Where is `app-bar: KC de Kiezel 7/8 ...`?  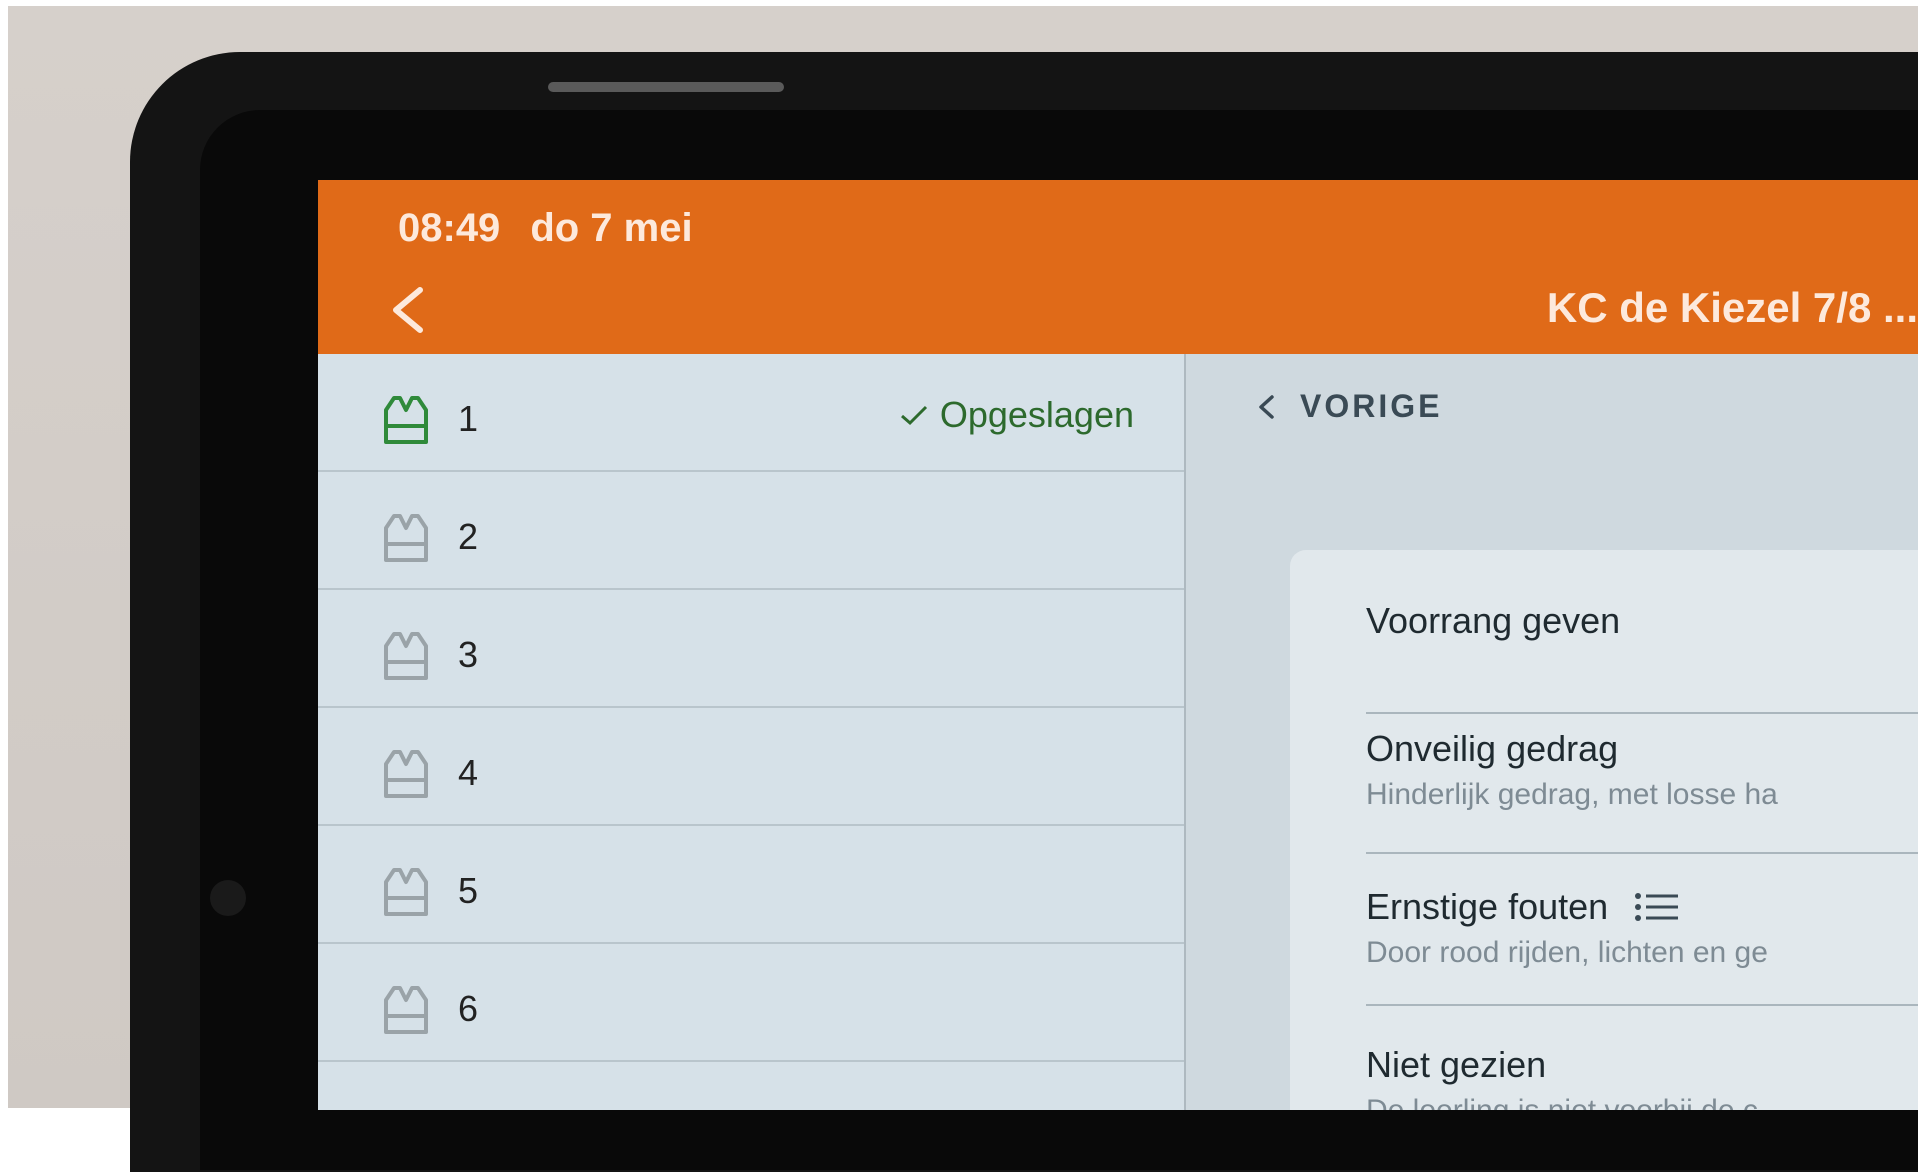 app-bar: KC de Kiezel 7/8 ... is located at coordinates (1118, 308).